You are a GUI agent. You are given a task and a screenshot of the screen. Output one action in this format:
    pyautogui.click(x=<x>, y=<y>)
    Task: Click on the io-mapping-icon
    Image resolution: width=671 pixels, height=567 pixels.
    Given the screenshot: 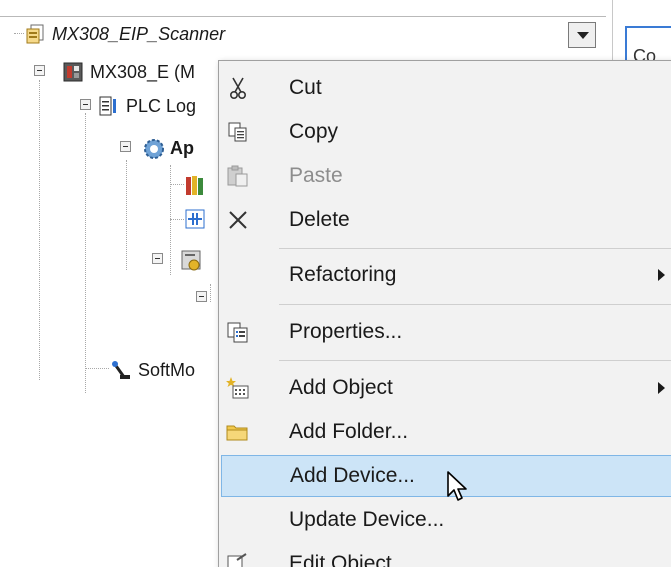 What is the action you would take?
    pyautogui.click(x=191, y=260)
    